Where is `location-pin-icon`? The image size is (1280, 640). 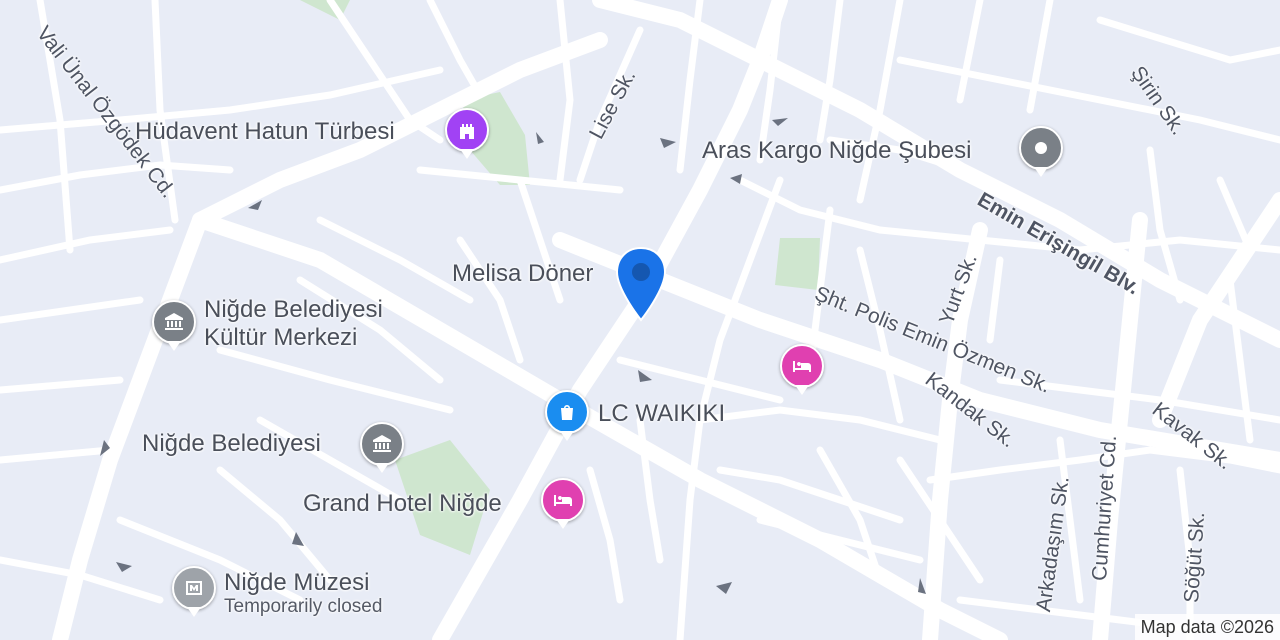
location-pin-icon is located at coordinates (641, 284).